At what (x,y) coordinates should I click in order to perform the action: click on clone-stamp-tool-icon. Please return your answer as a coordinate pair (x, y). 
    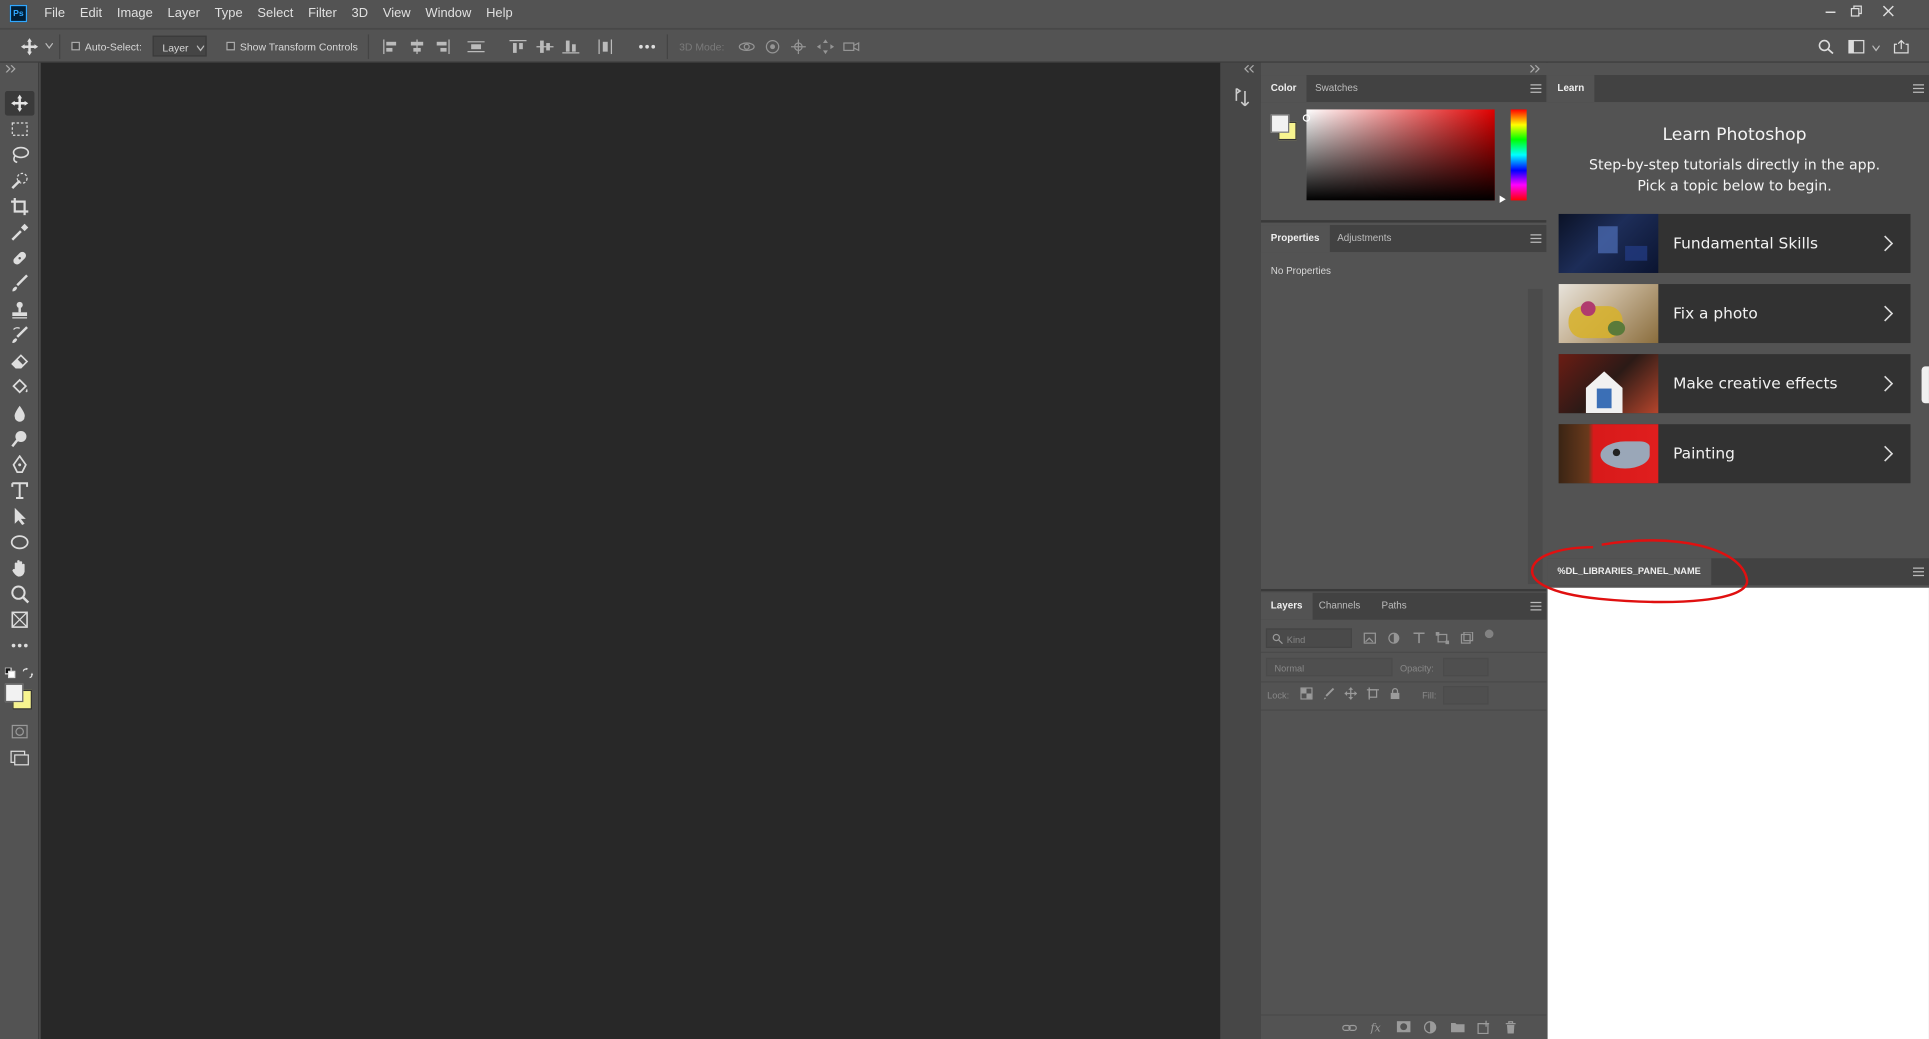
    Looking at the image, I should click on (20, 310).